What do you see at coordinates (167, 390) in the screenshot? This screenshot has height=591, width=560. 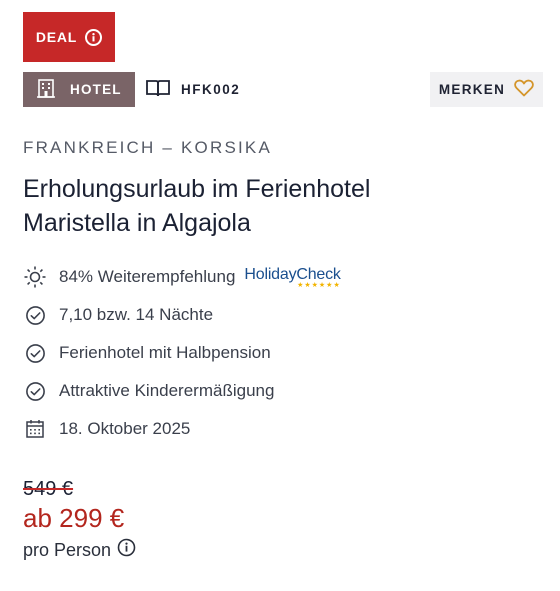 I see `discount-text: Attraktive Kinderermäßigung` at bounding box center [167, 390].